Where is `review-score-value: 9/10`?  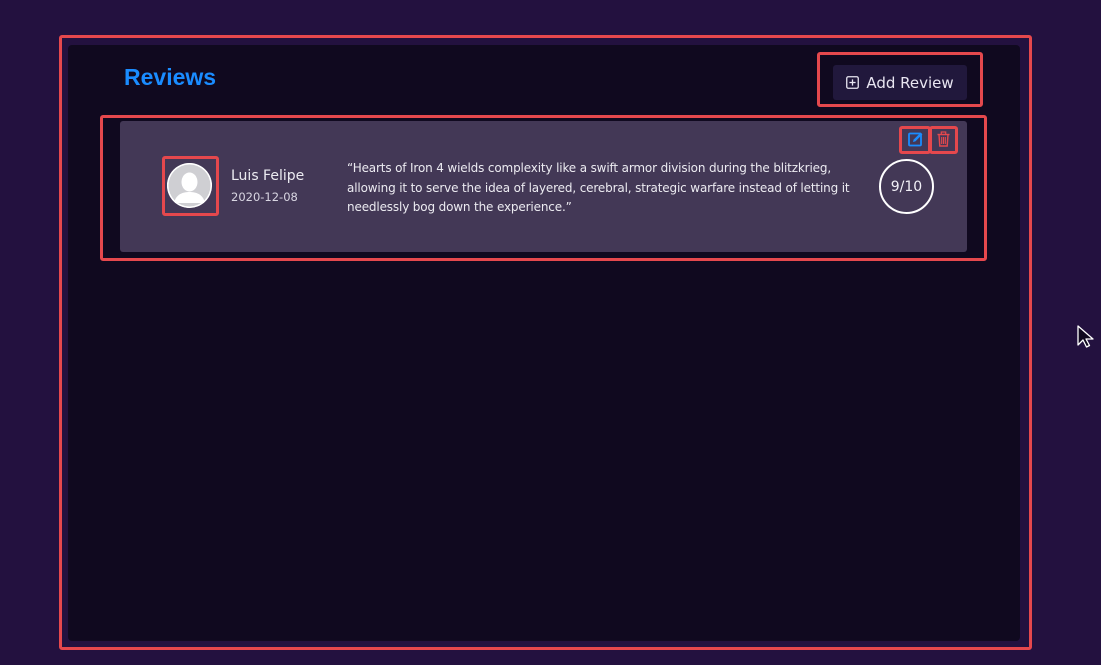 review-score-value: 9/10 is located at coordinates (906, 186).